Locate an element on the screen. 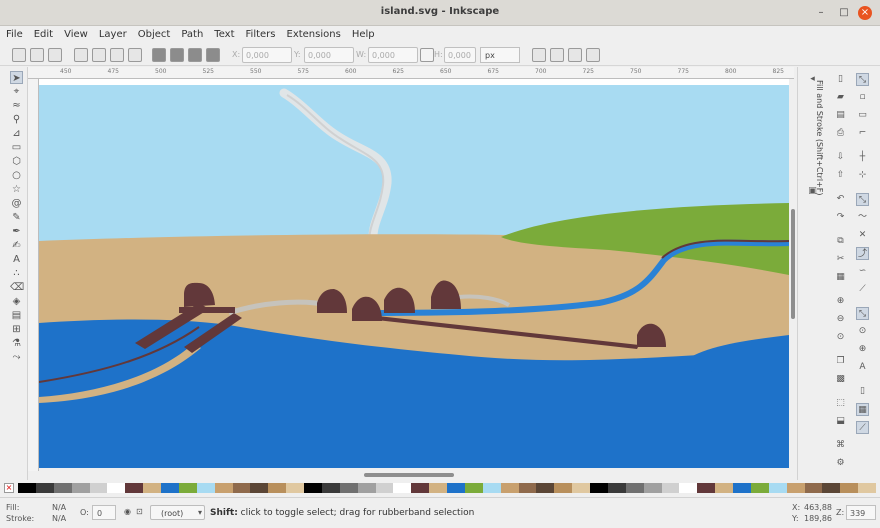 This screenshot has width=880, height=528. rotate-ccw-icon is located at coordinates (81, 55).